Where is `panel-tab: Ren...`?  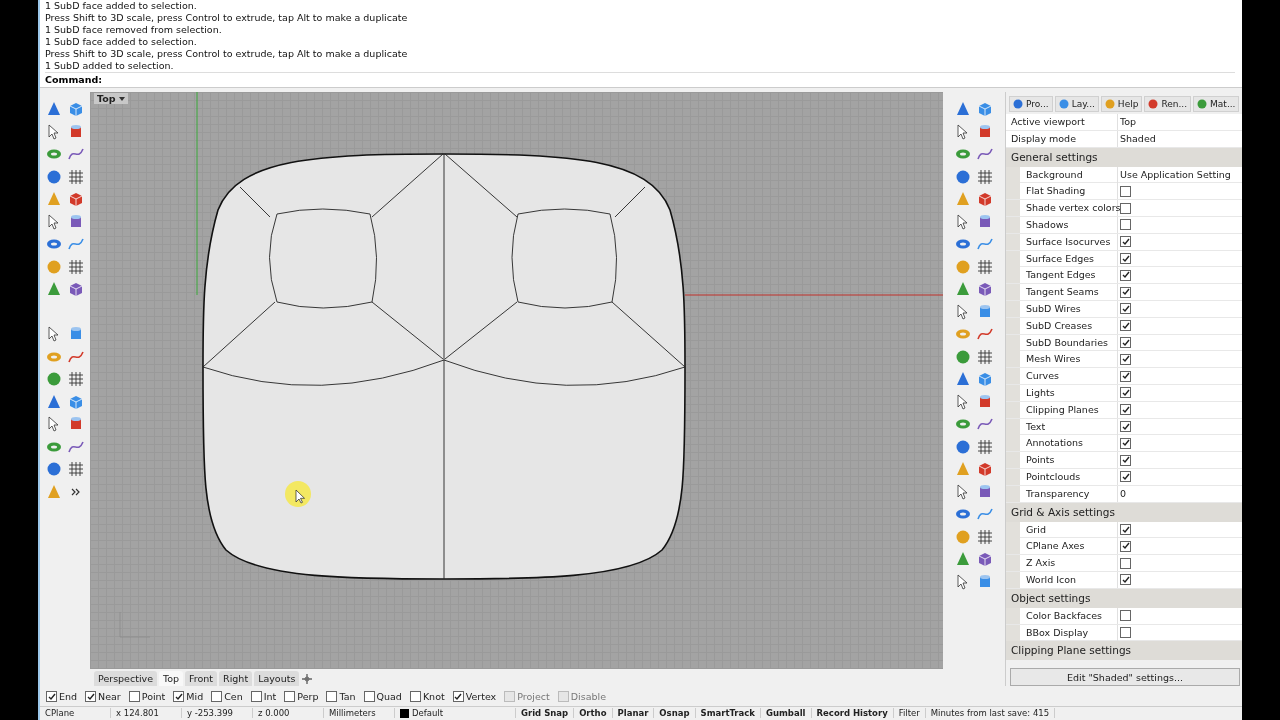 panel-tab: Ren... is located at coordinates (1168, 104).